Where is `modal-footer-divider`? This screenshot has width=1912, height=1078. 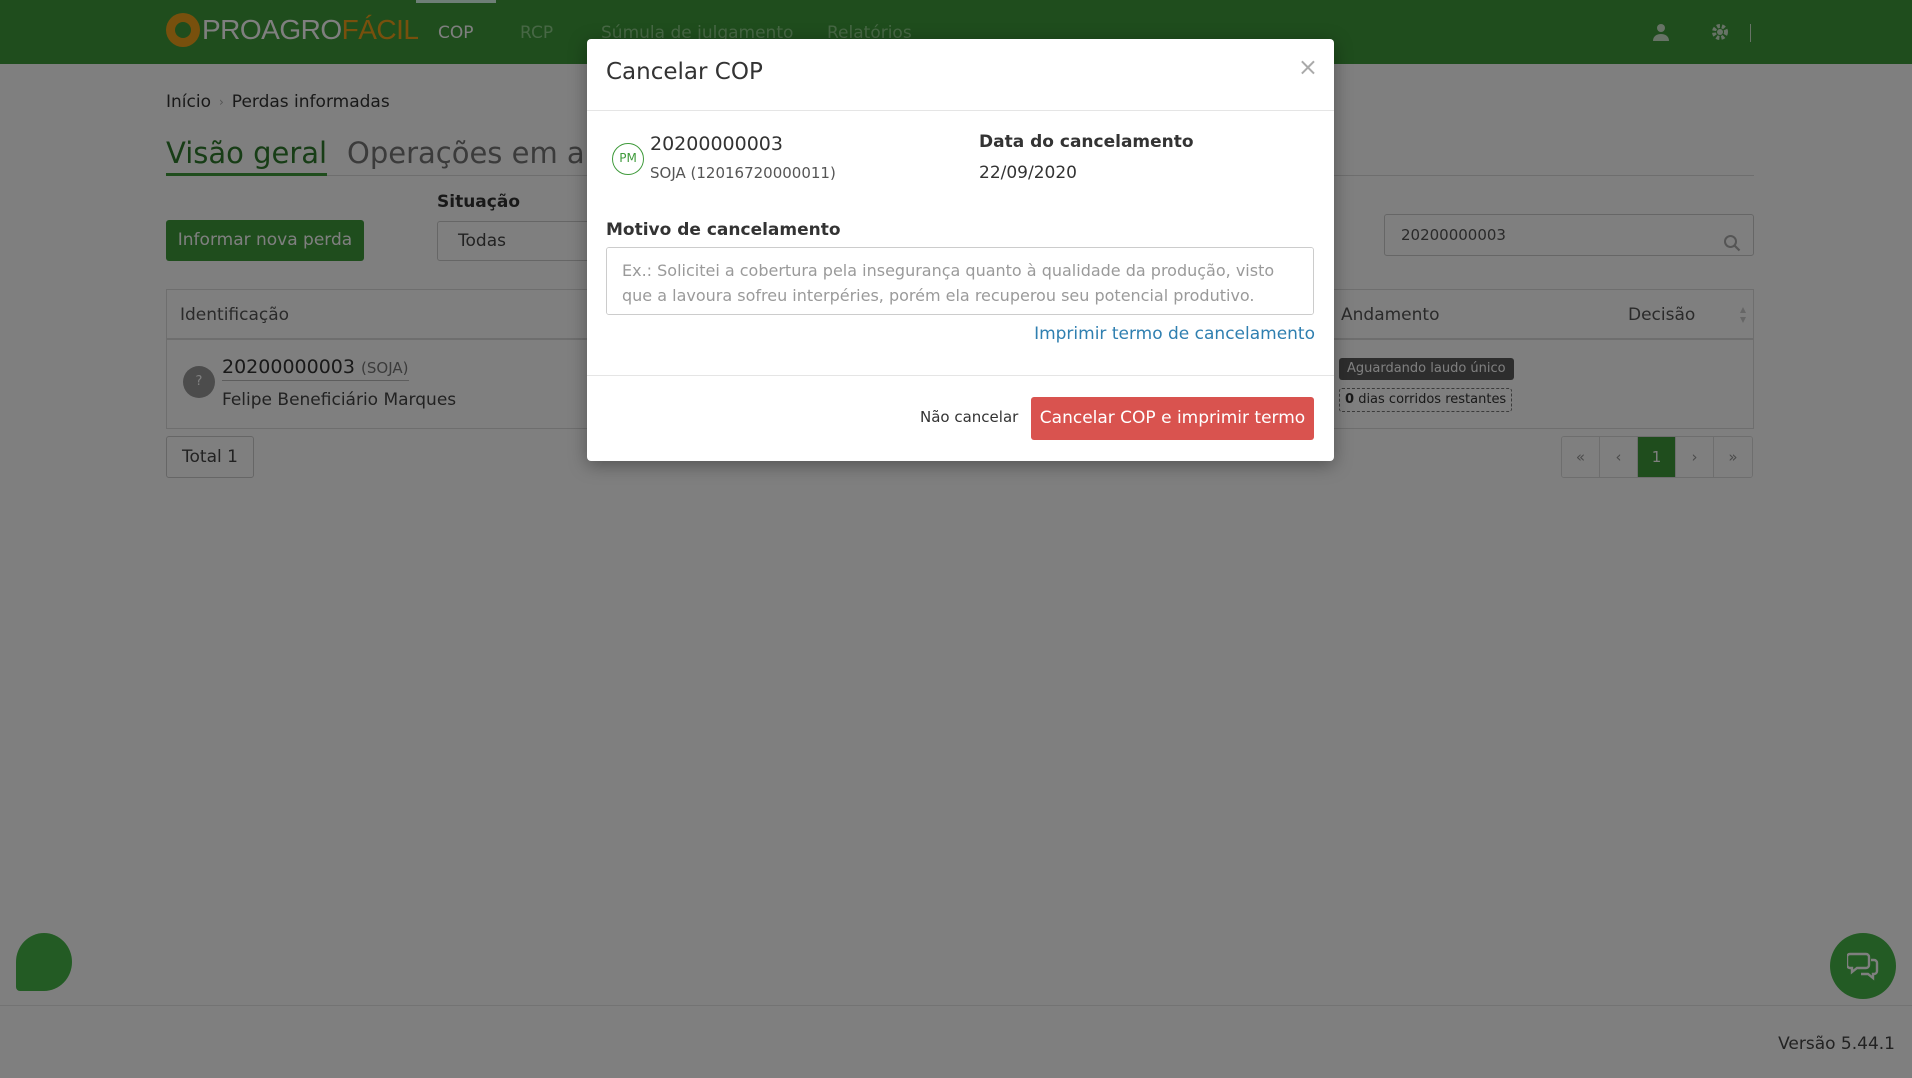 modal-footer-divider is located at coordinates (960, 375).